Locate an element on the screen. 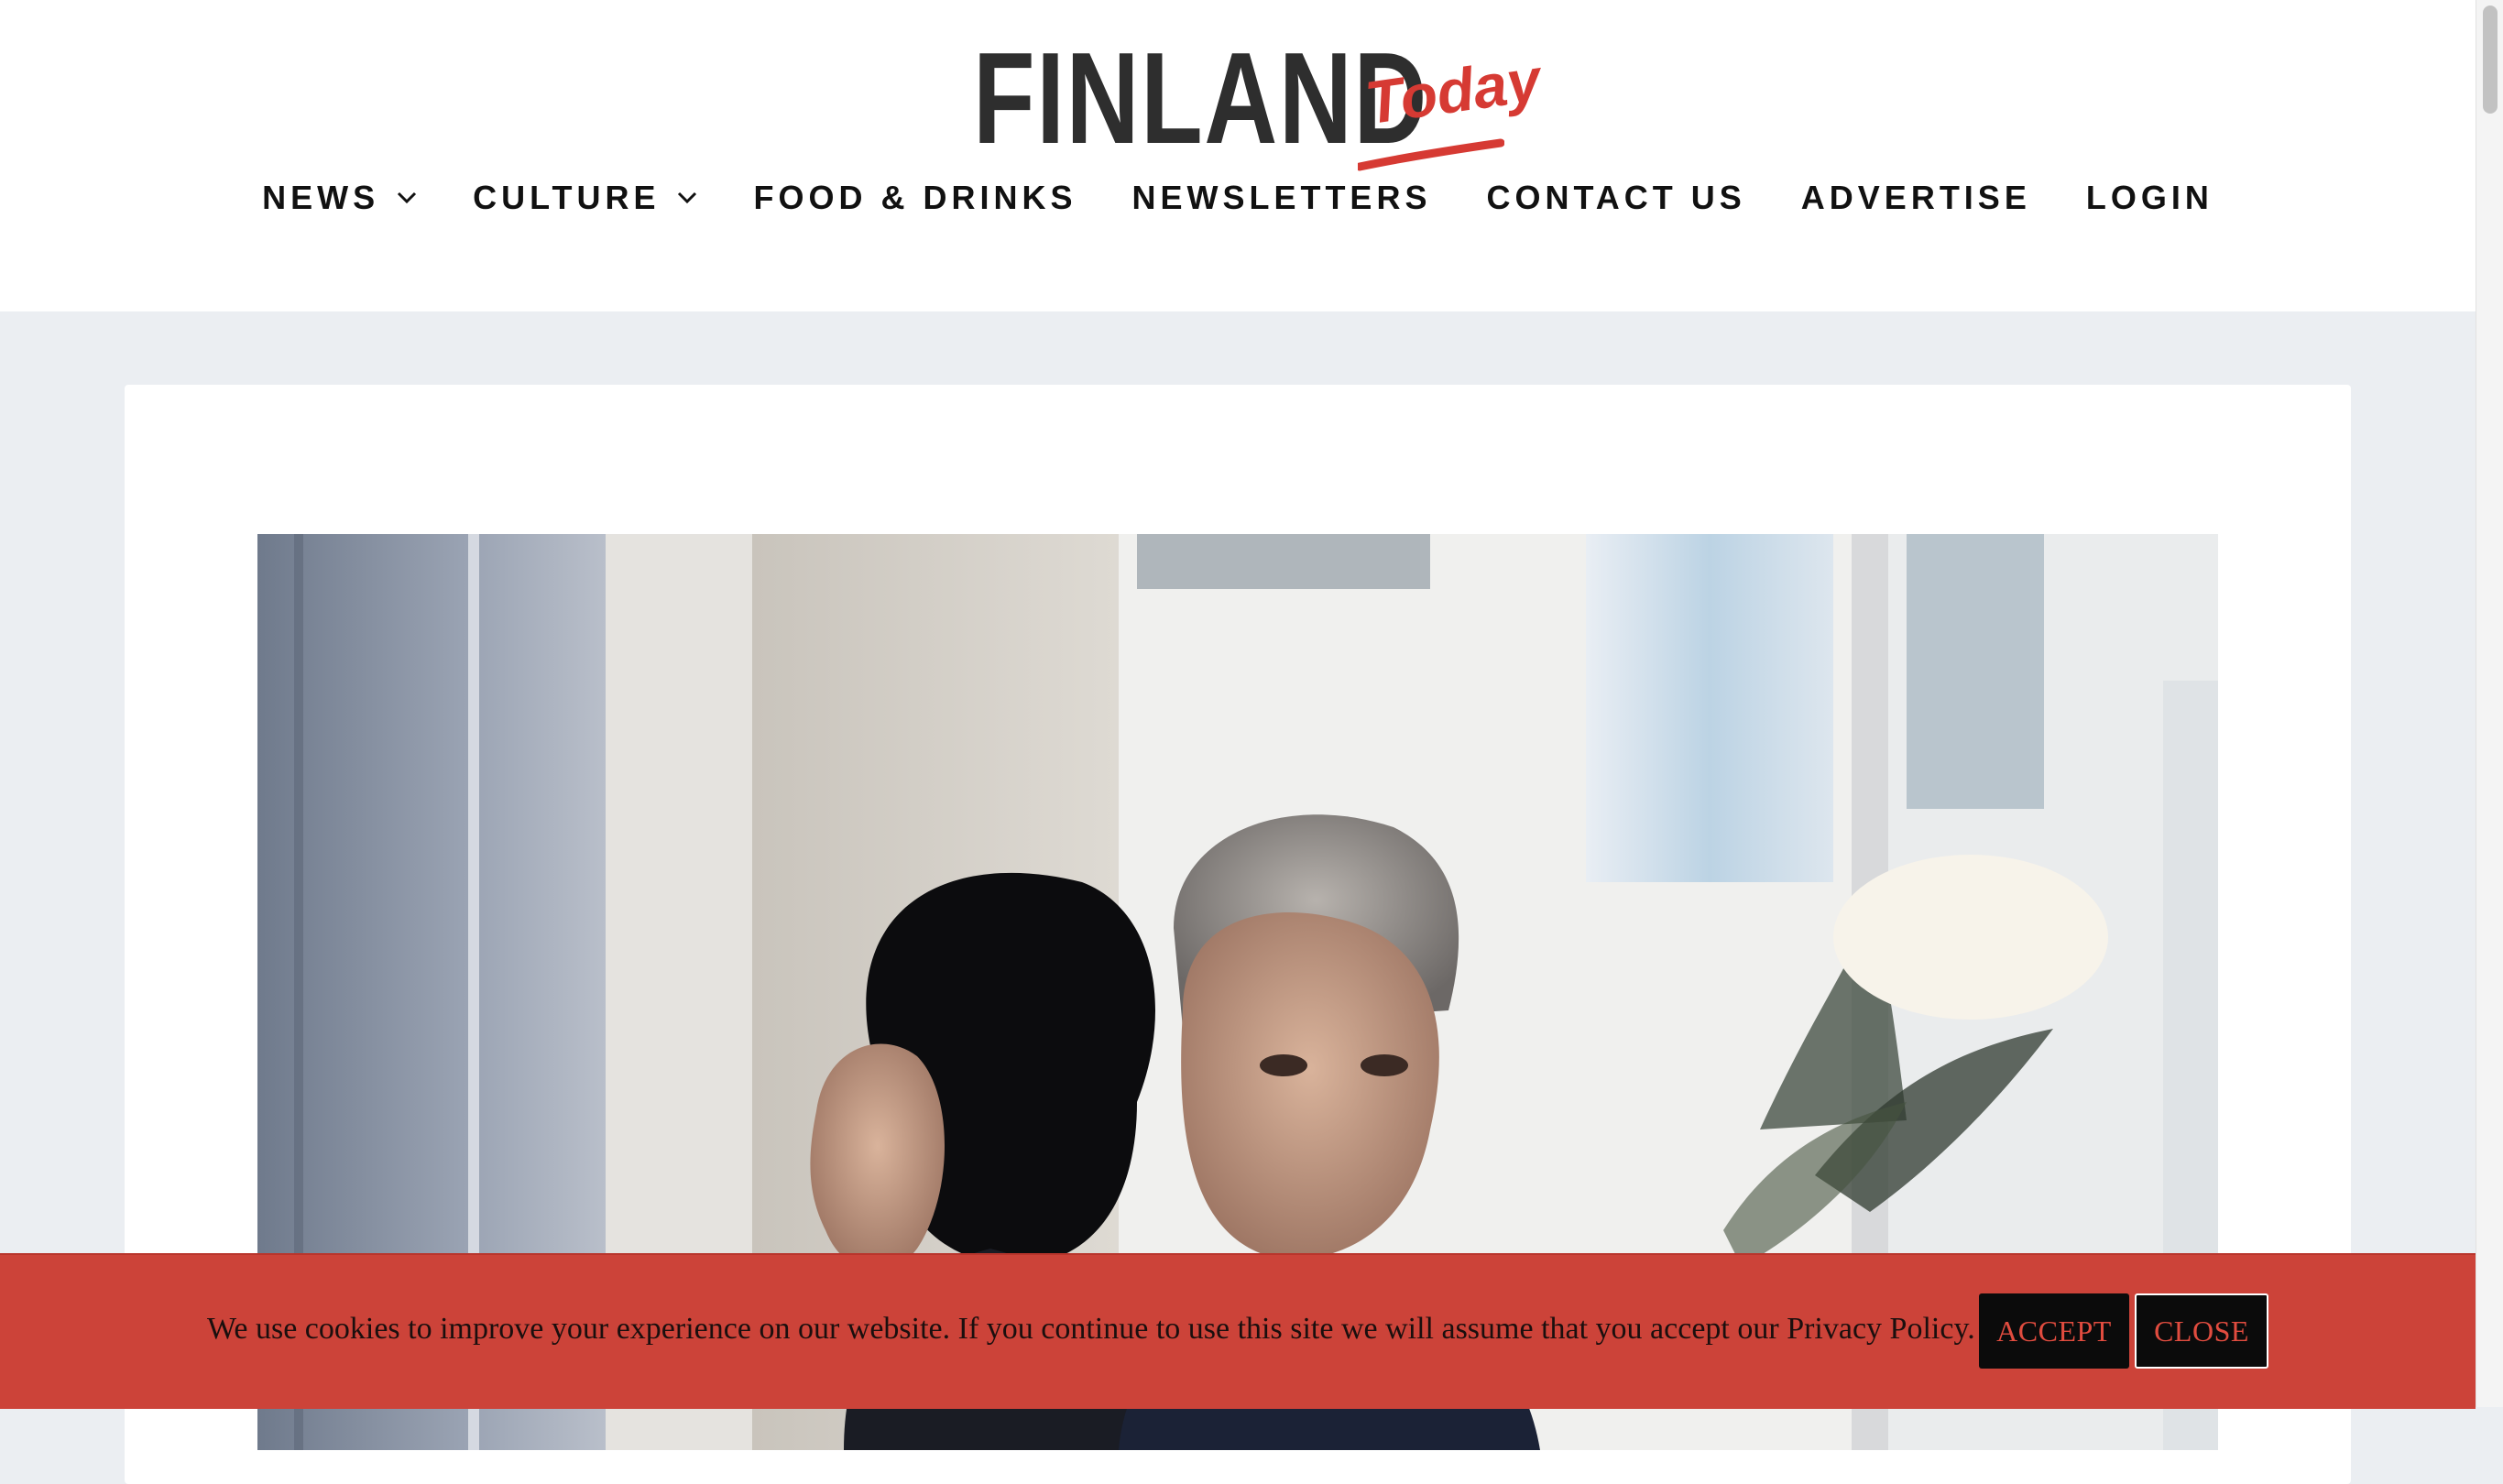 The image size is (2503, 1484). nav-item-label: LOGIN is located at coordinates (2149, 198).